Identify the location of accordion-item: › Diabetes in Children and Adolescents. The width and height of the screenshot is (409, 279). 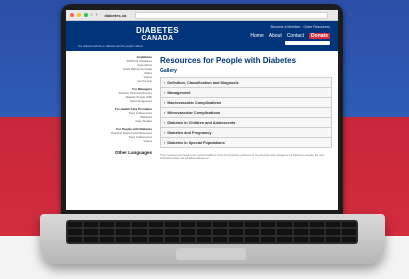
(246, 123).